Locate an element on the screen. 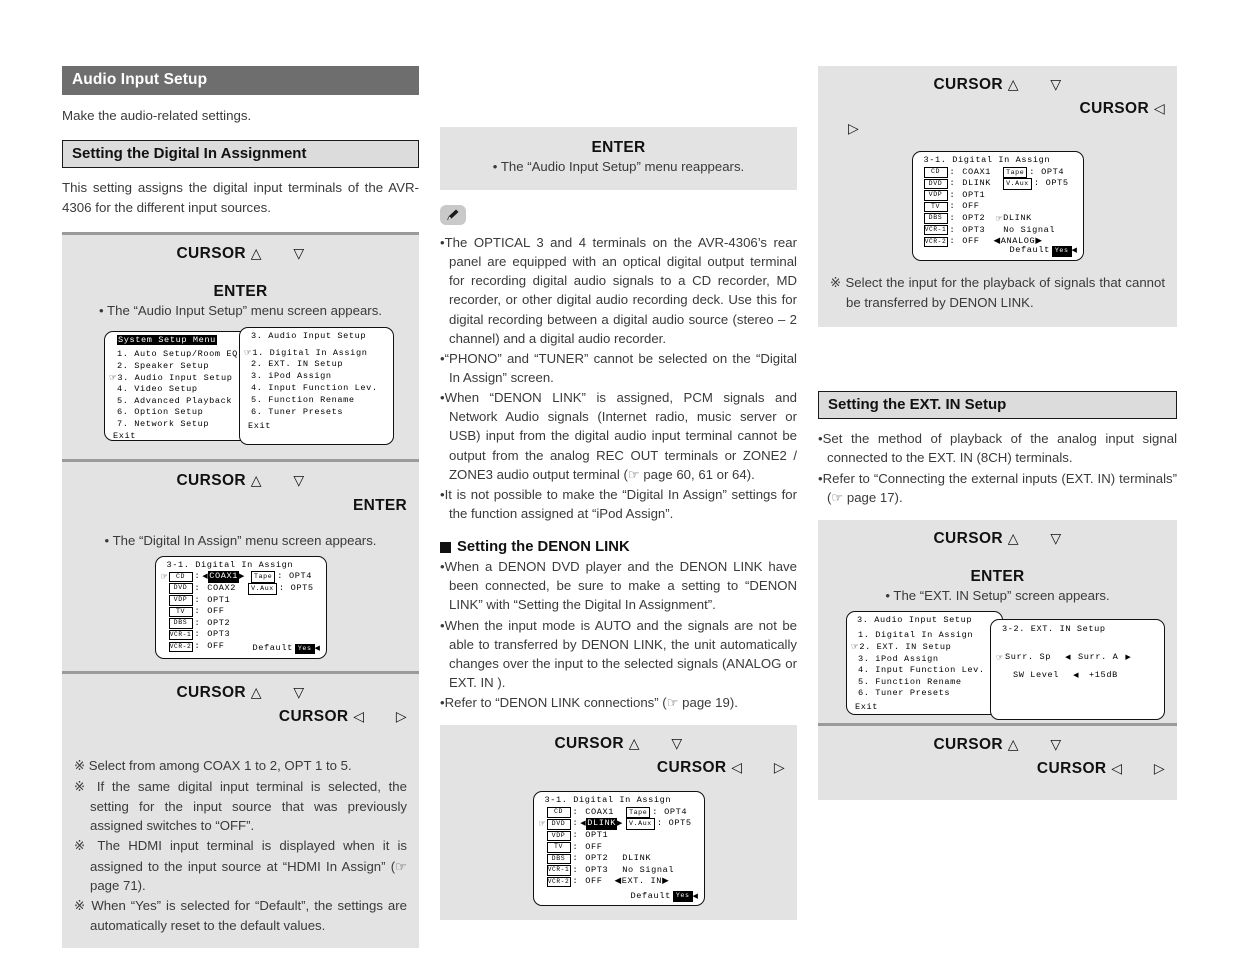  osd-menu-item: 2. Speaker Setup is located at coordinates (163, 366).